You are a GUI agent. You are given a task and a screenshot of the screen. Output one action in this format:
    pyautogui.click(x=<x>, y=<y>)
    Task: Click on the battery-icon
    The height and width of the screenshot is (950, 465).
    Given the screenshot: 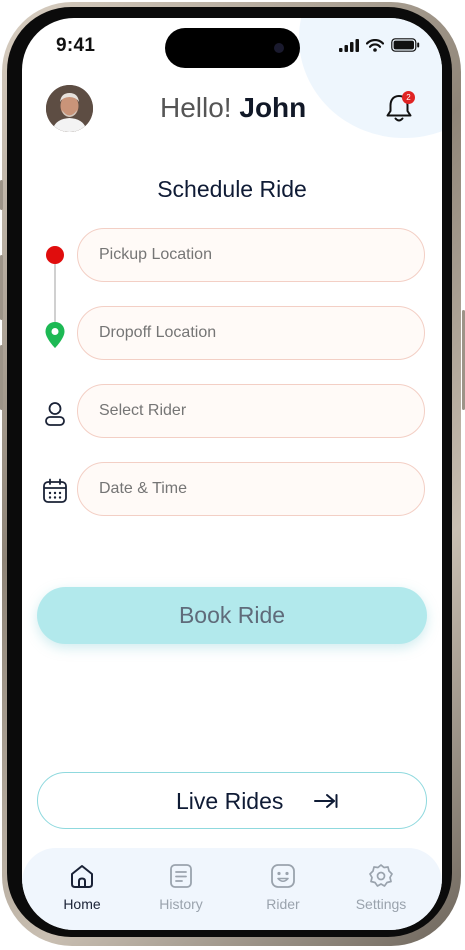 What is the action you would take?
    pyautogui.click(x=405, y=45)
    